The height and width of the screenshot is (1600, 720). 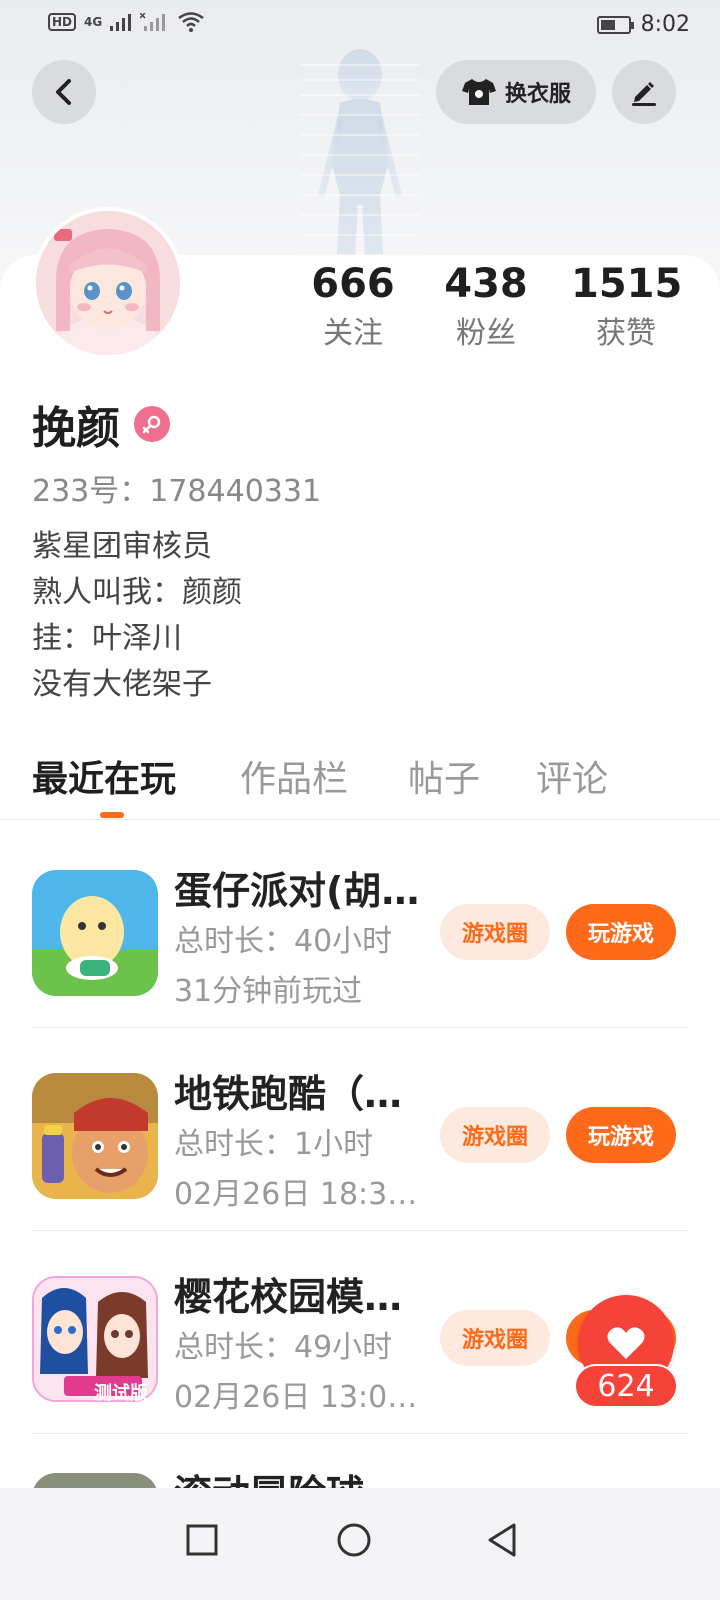 I want to click on active-tab-indicator, so click(x=112, y=815).